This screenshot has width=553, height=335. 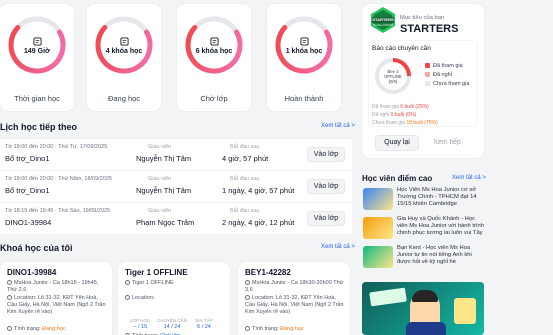 What do you see at coordinates (37, 57) in the screenshot?
I see `stat-card-0: 149 Giờ Thời gian học` at bounding box center [37, 57].